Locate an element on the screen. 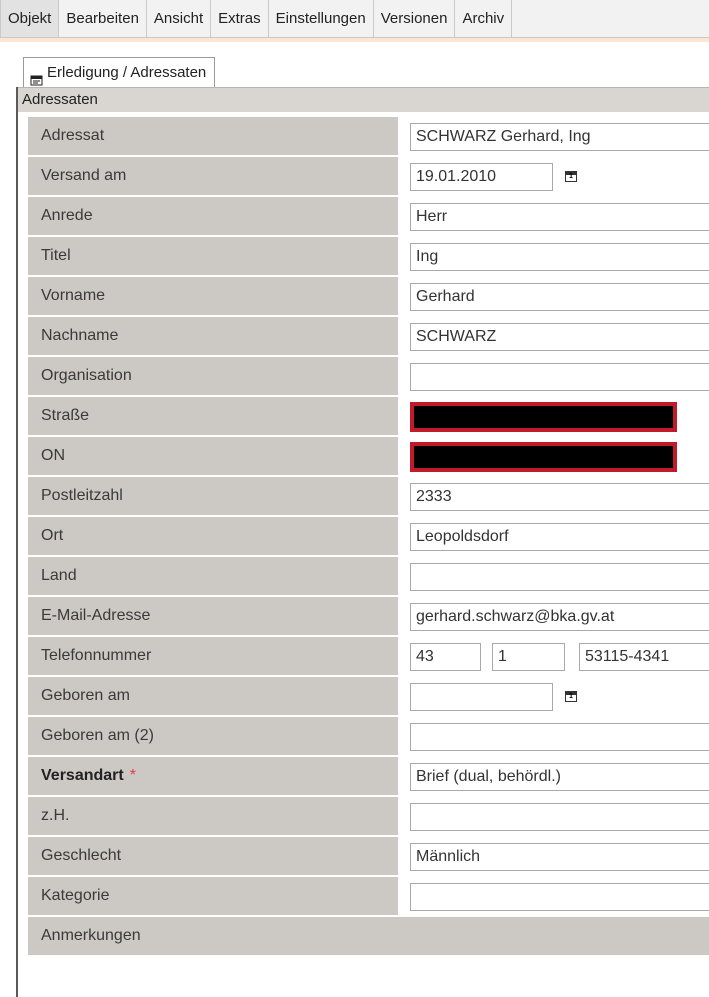 This screenshot has width=709, height=997. label-land: Land is located at coordinates (213, 577).